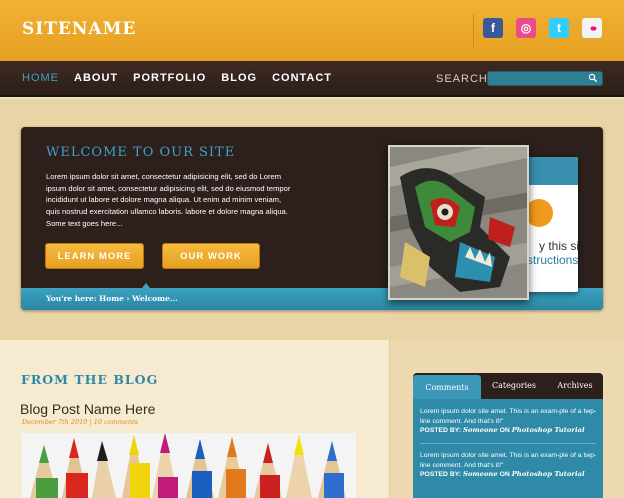 The height and width of the screenshot is (498, 624). I want to click on nav-item-home: HOME, so click(40, 78).